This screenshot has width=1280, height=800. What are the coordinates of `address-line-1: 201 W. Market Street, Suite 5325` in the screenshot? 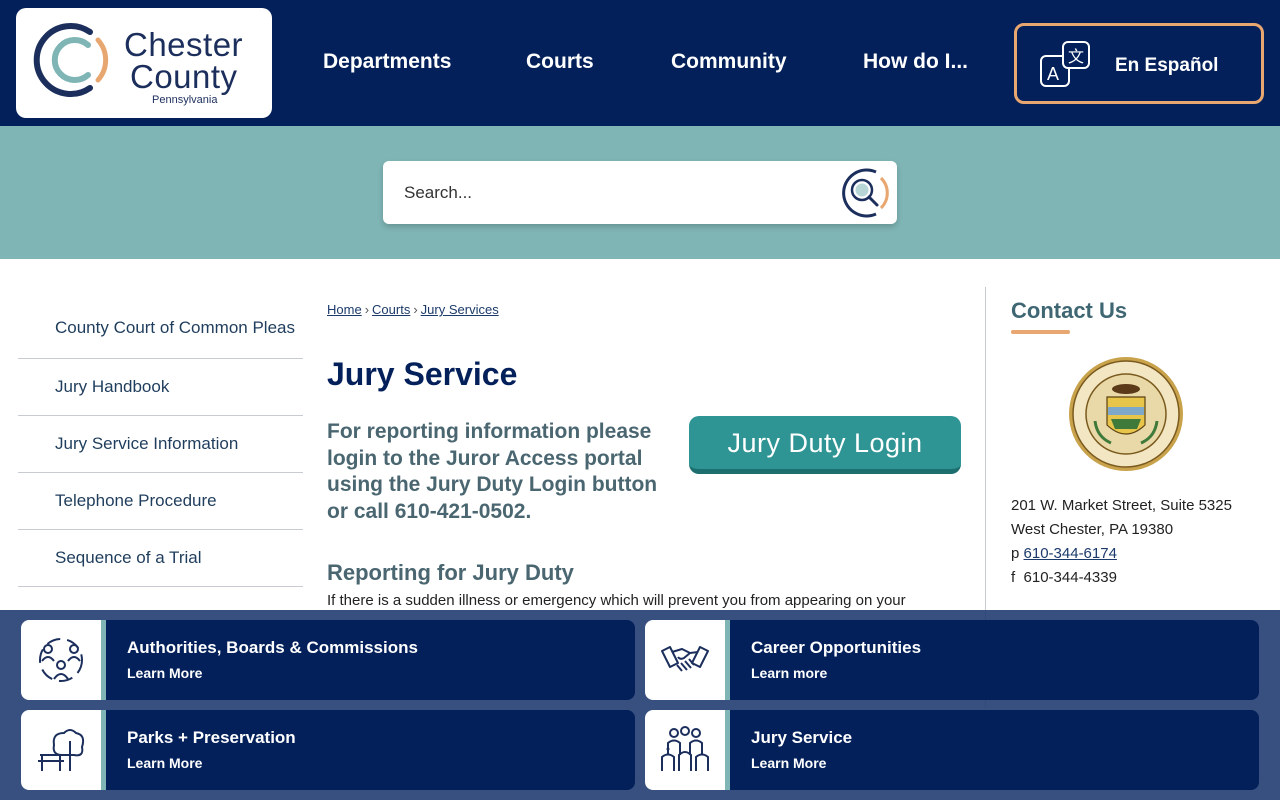 It's located at (1121, 505).